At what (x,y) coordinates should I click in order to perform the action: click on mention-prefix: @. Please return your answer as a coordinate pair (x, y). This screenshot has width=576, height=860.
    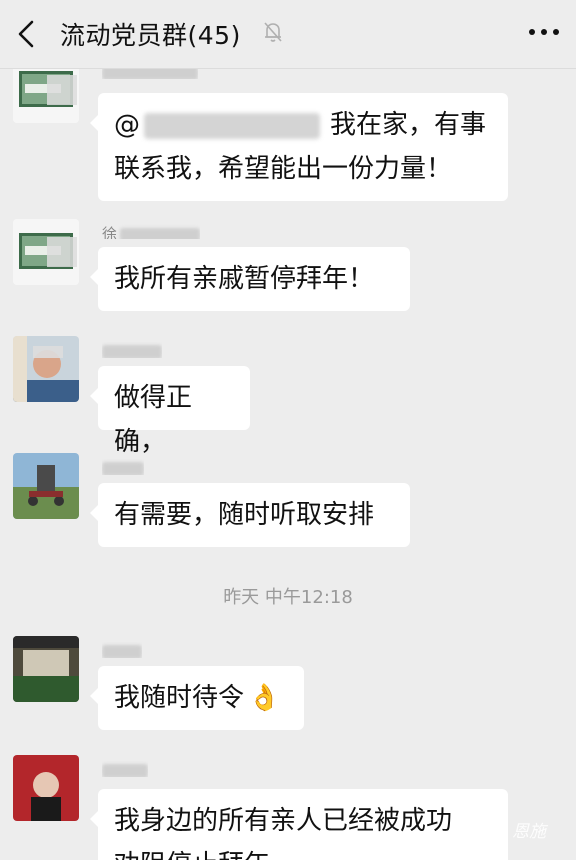
    Looking at the image, I should click on (127, 125).